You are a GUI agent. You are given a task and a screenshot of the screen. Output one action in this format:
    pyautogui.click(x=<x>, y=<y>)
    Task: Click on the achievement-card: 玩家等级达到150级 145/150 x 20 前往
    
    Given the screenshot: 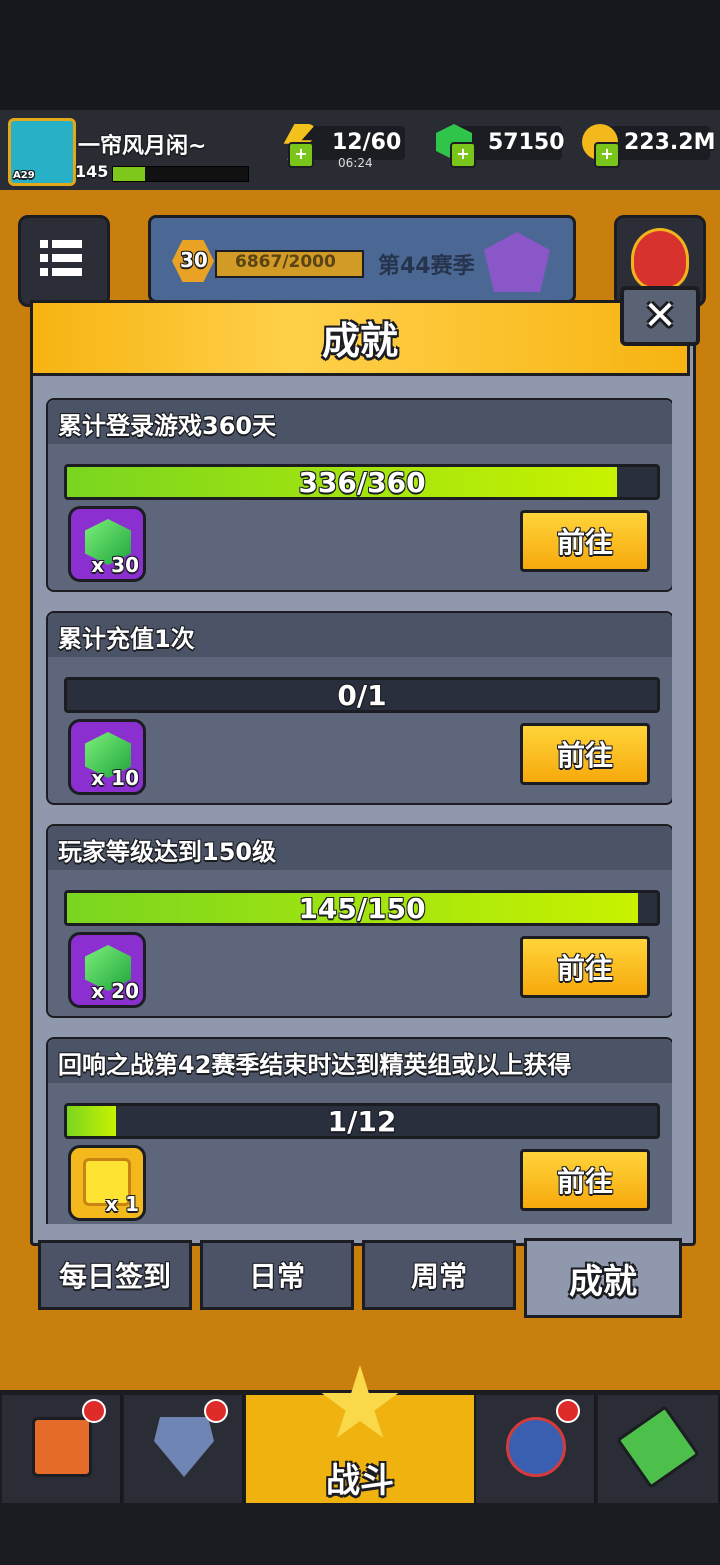 What is the action you would take?
    pyautogui.click(x=359, y=921)
    